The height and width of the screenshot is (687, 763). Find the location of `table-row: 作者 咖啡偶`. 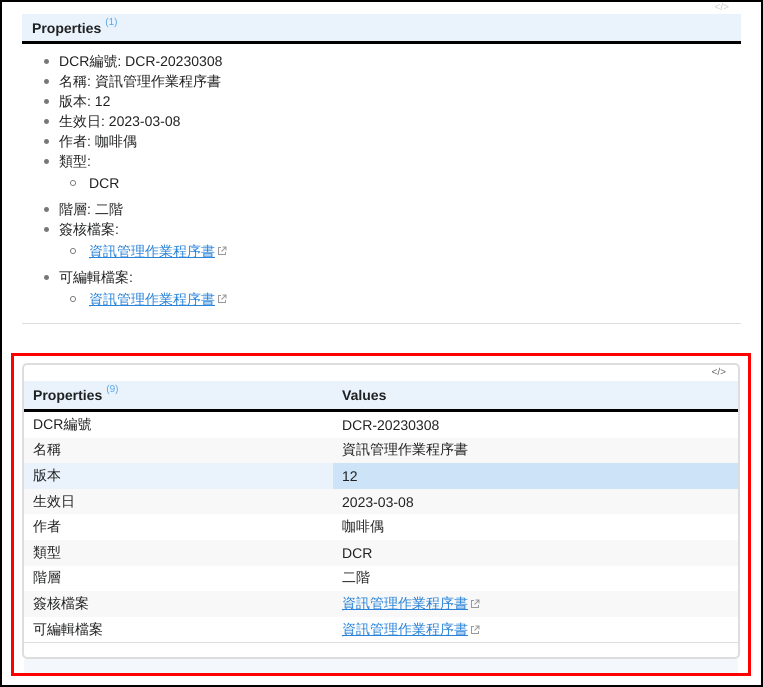

table-row: 作者 咖啡偶 is located at coordinates (381, 527).